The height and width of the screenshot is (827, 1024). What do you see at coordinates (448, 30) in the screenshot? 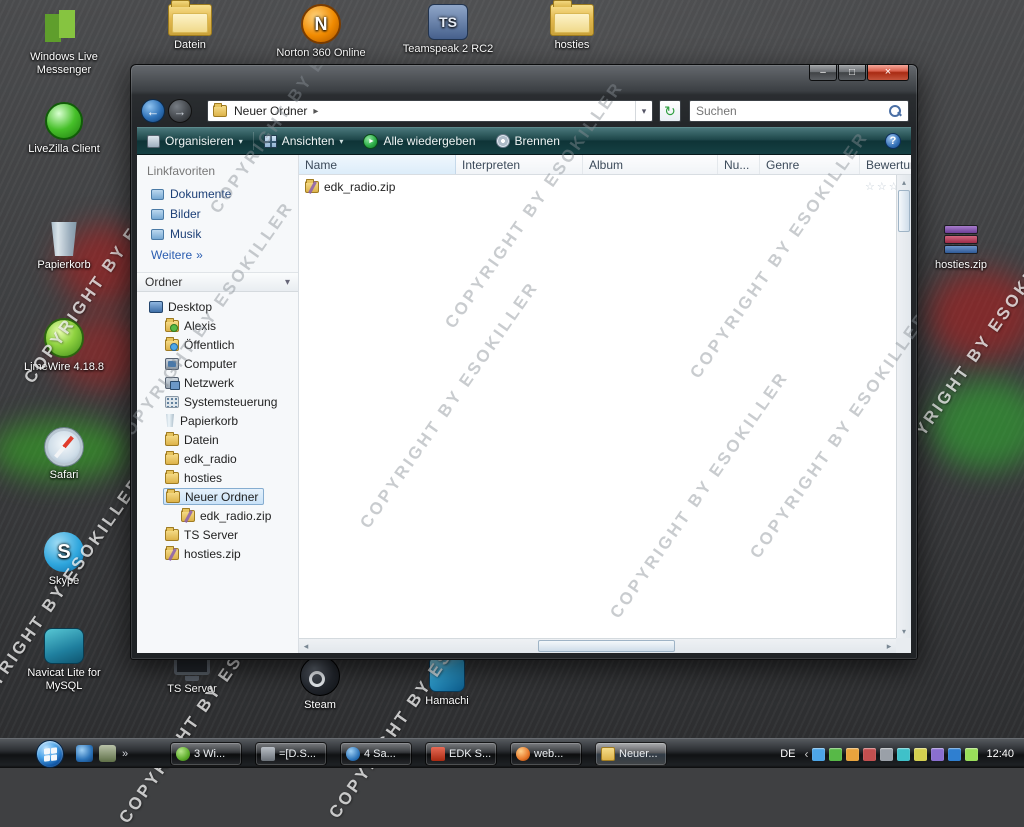
I see `desktop-icon-teamspeak: TS Teamspeak 2 RC2` at bounding box center [448, 30].